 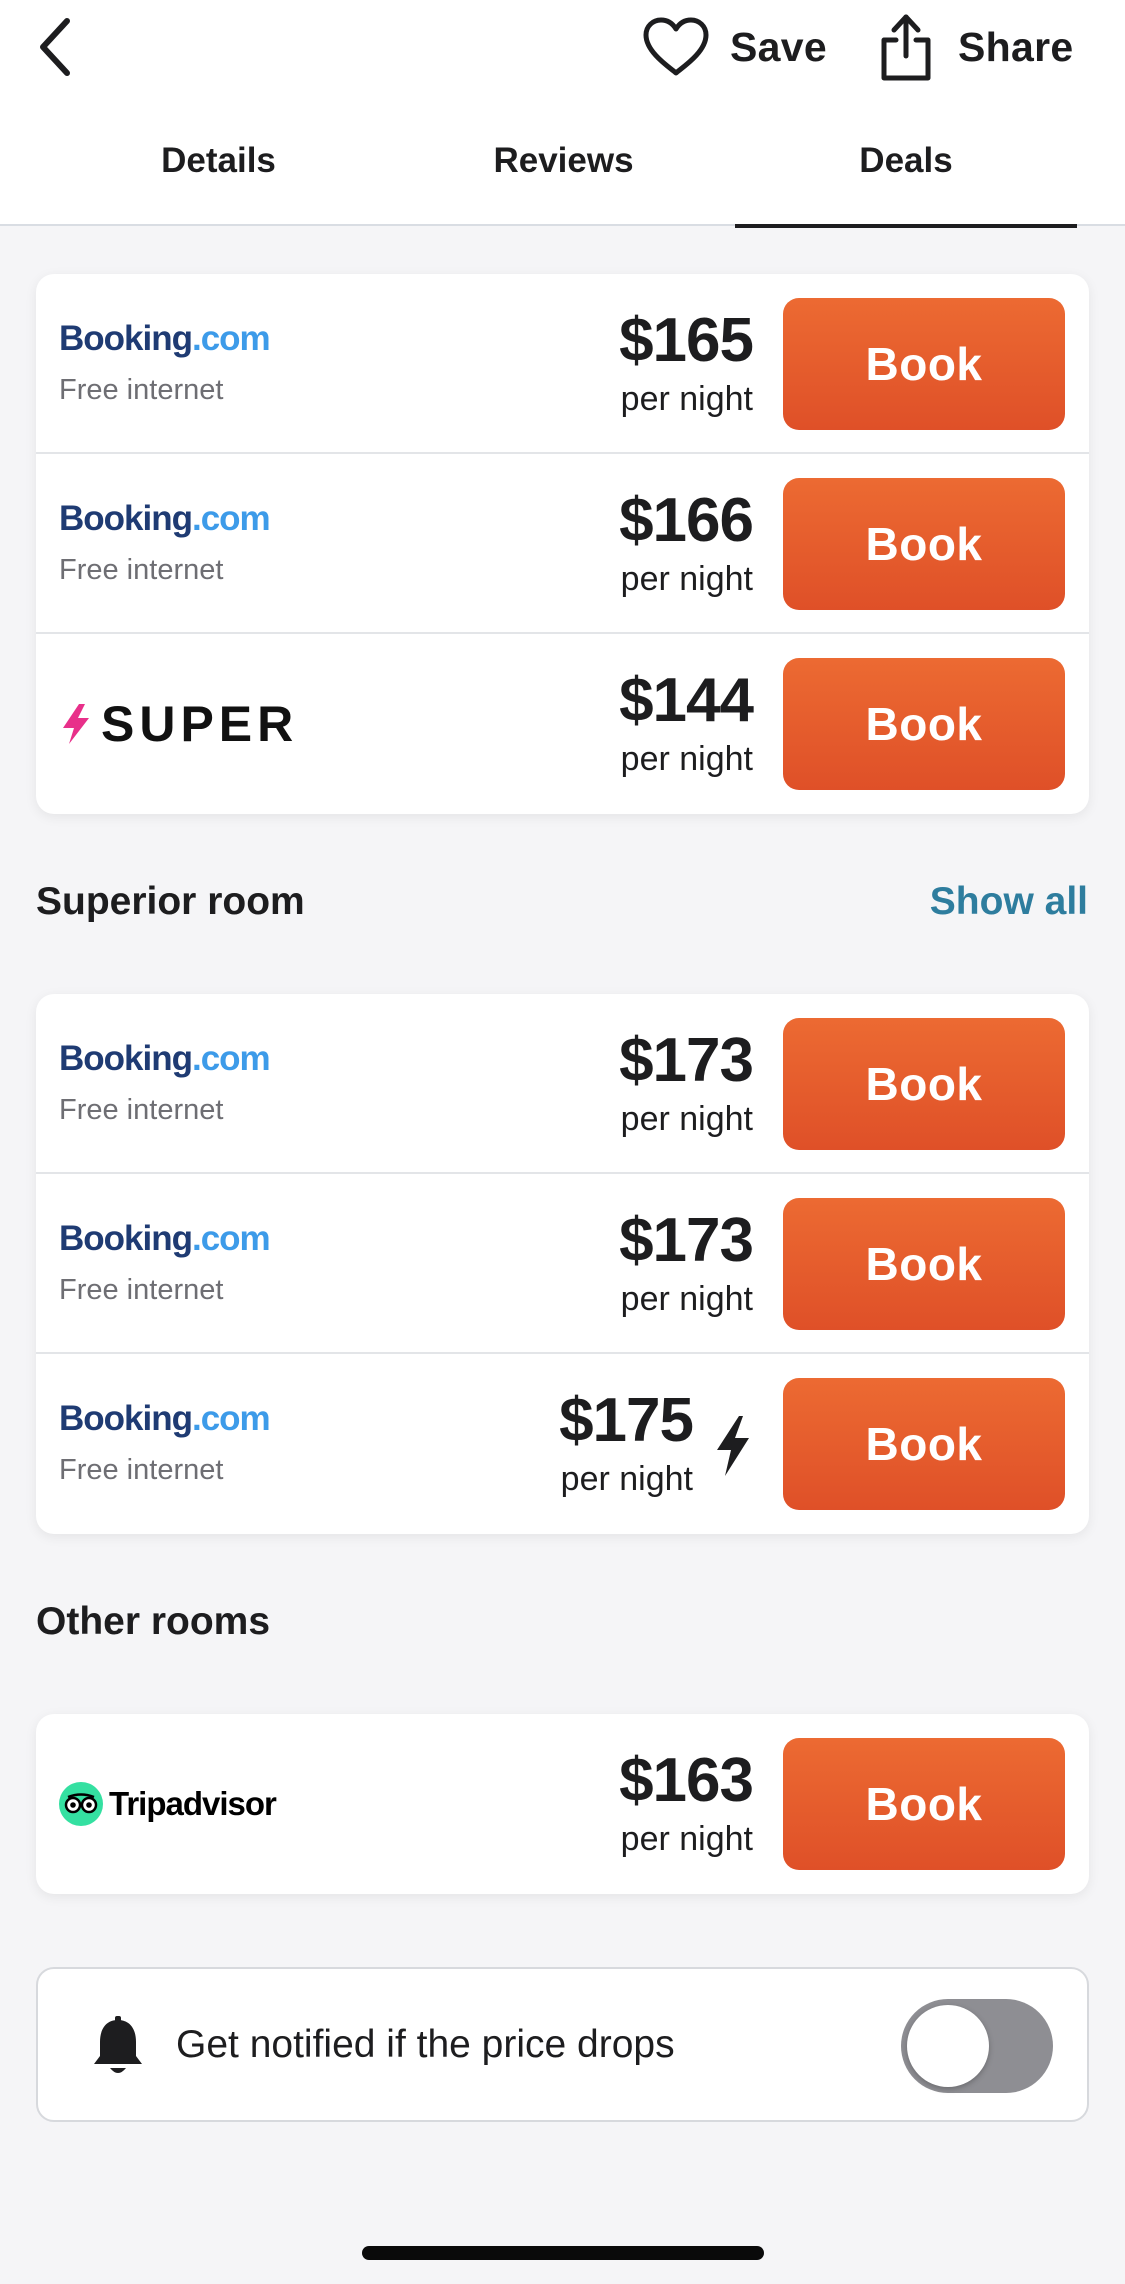 I want to click on lightning-bolt-icon, so click(x=733, y=1446).